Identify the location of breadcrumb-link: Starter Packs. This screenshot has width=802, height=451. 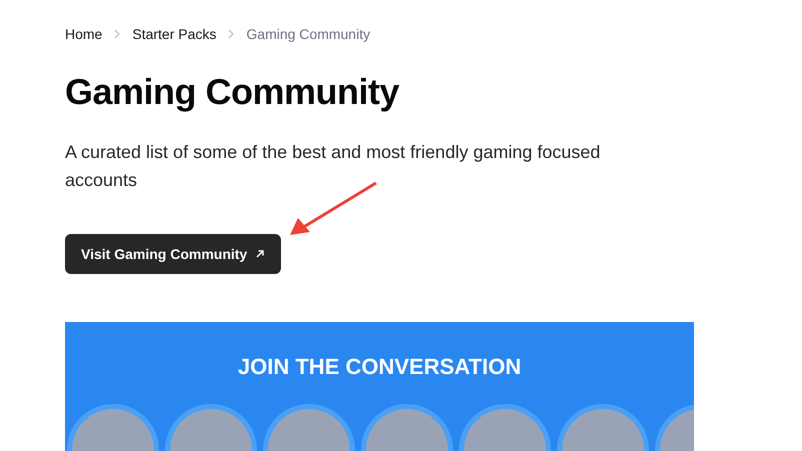
(174, 34).